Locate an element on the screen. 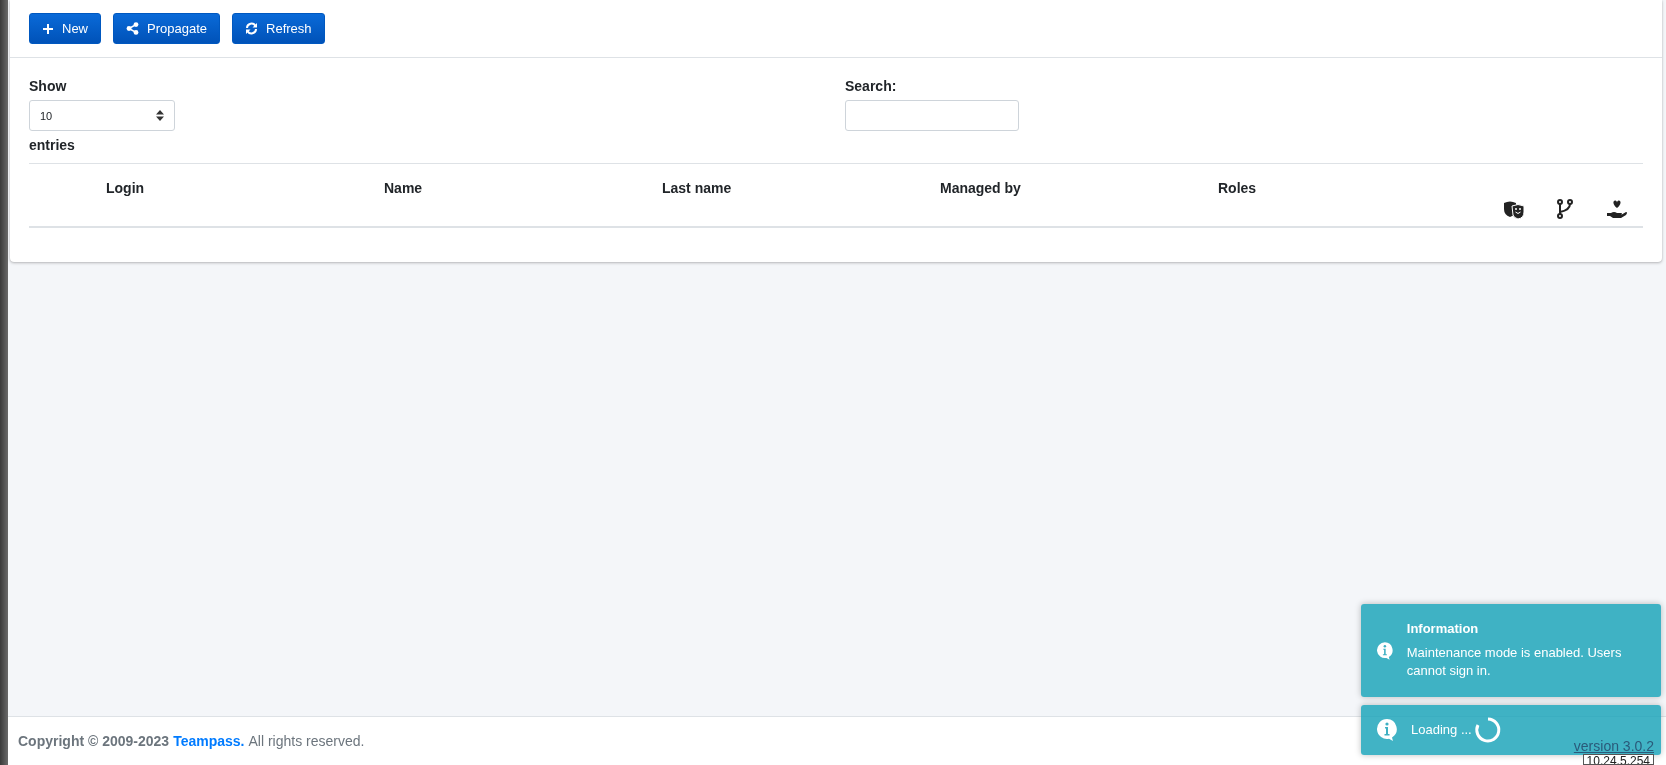 The image size is (1666, 765). search-label: Search: is located at coordinates (871, 86).